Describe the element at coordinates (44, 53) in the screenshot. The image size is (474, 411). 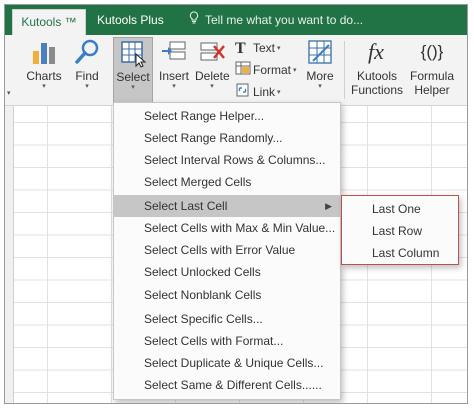
I see `bar-chart-icon` at that location.